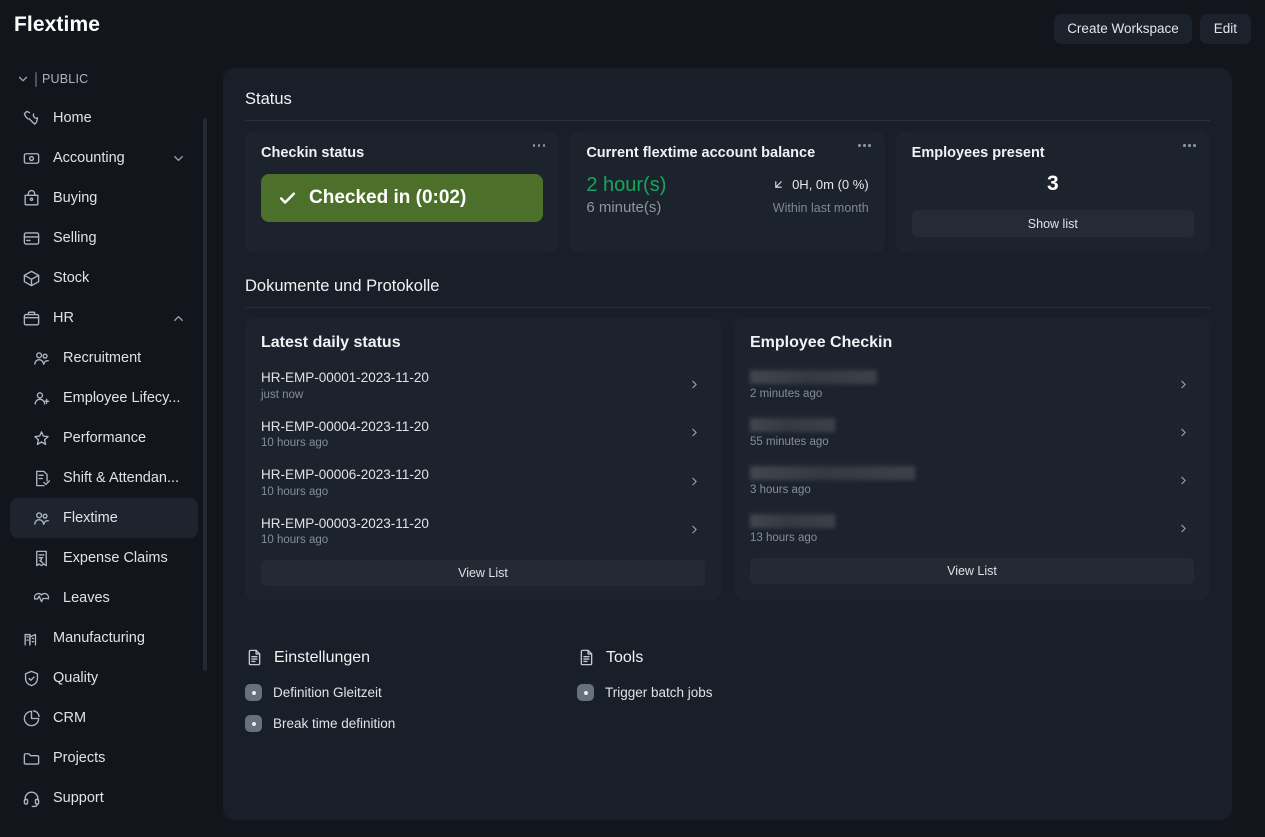  I want to click on checkin-status-card: Checkin status Checked in (0:02), so click(402, 192).